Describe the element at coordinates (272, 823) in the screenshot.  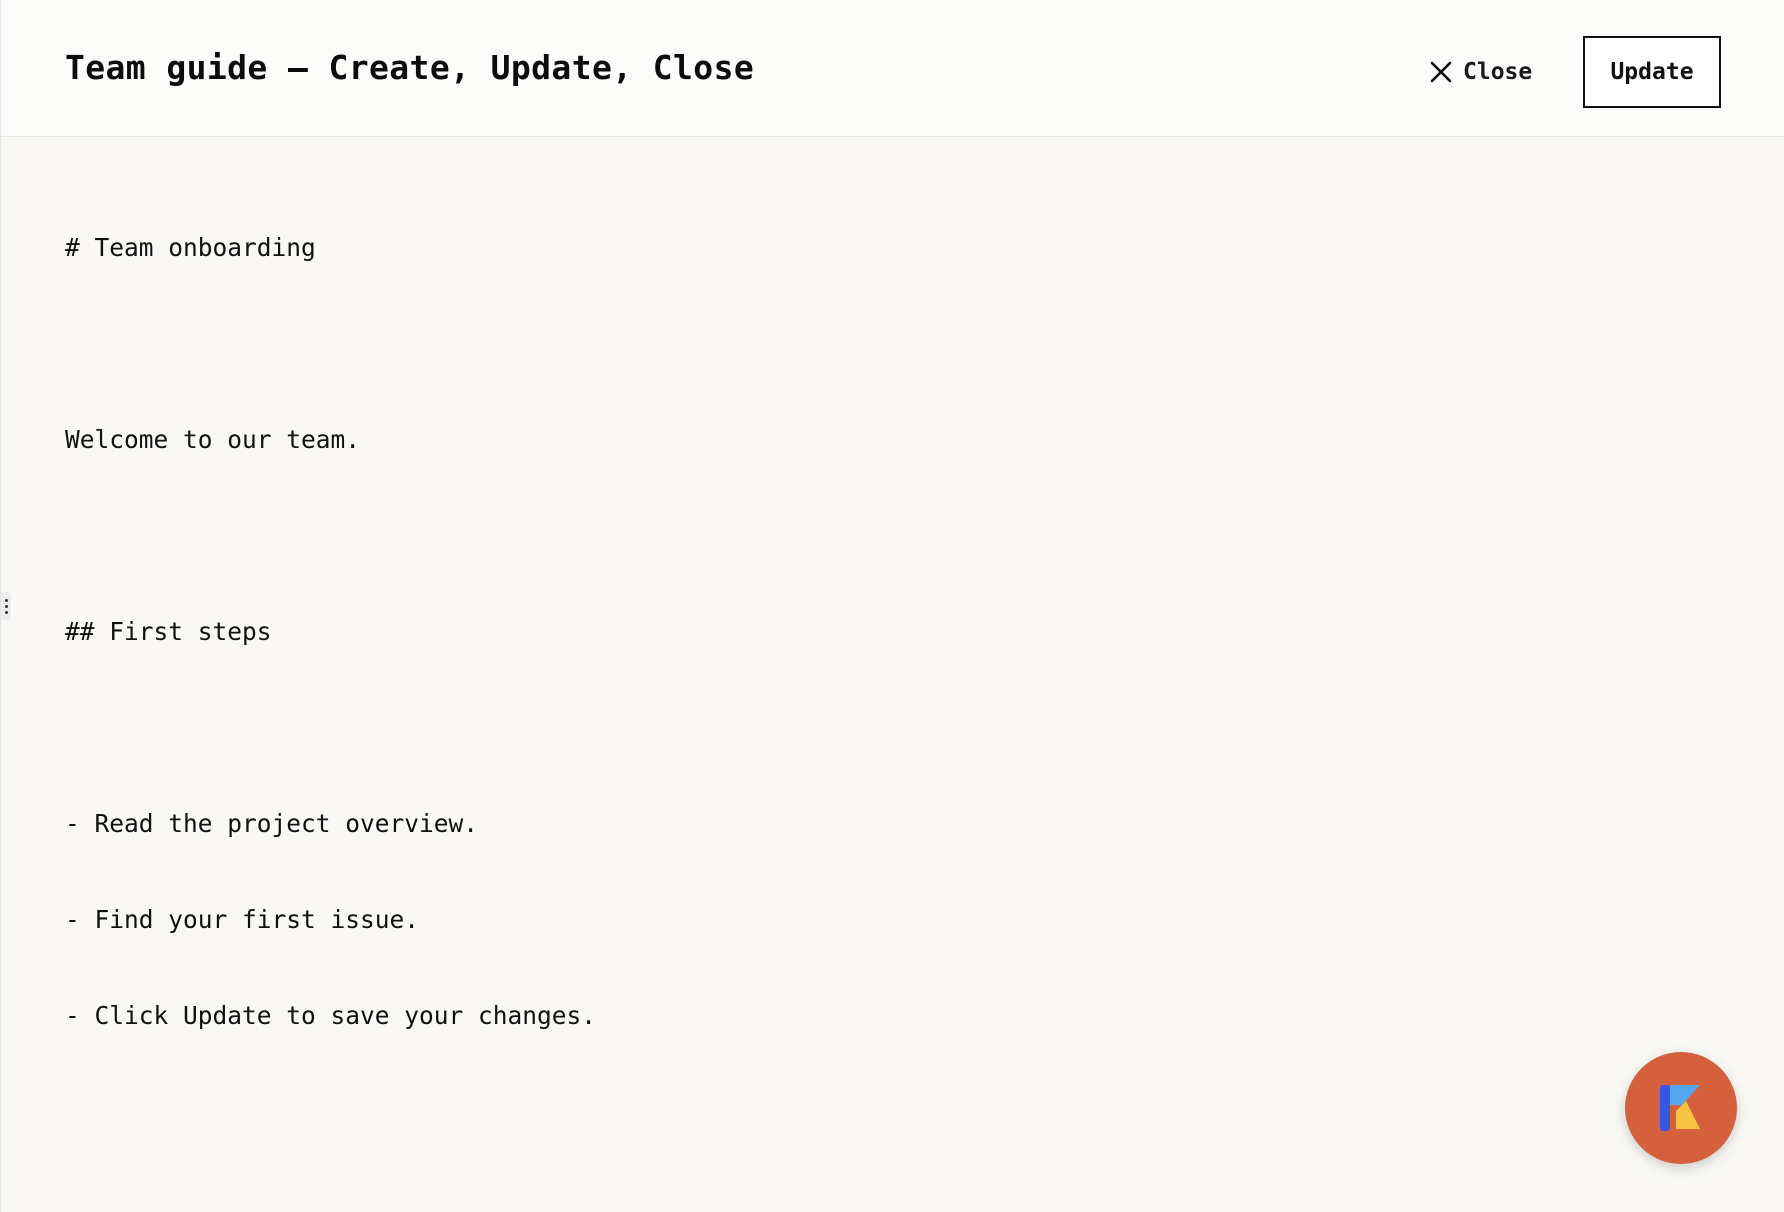
I see `editor-line: - Read the project overview.` at that location.